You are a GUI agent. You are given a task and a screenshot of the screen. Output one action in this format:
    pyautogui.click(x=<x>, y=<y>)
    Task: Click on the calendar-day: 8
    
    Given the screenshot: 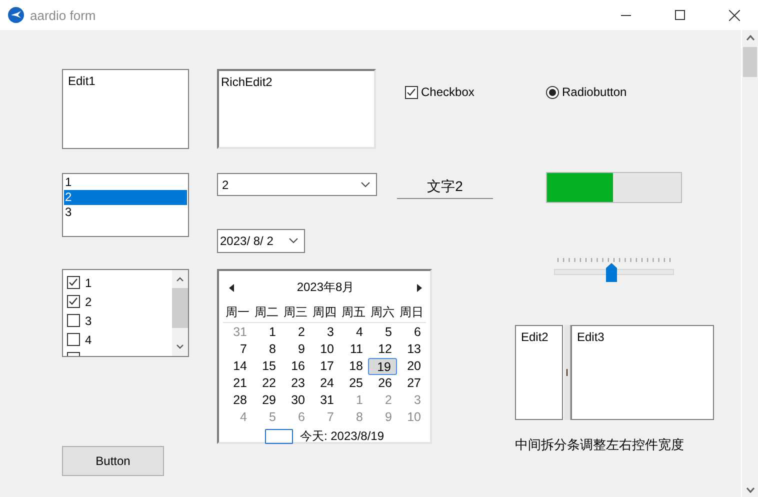 What is the action you would take?
    pyautogui.click(x=266, y=349)
    